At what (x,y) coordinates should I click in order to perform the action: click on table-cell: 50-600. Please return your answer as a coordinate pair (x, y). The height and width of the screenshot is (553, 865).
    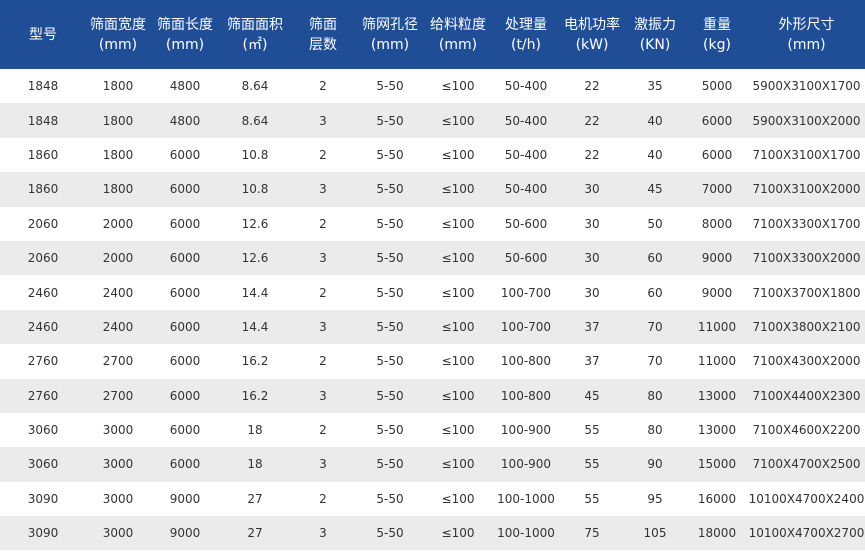
    Looking at the image, I should click on (526, 258).